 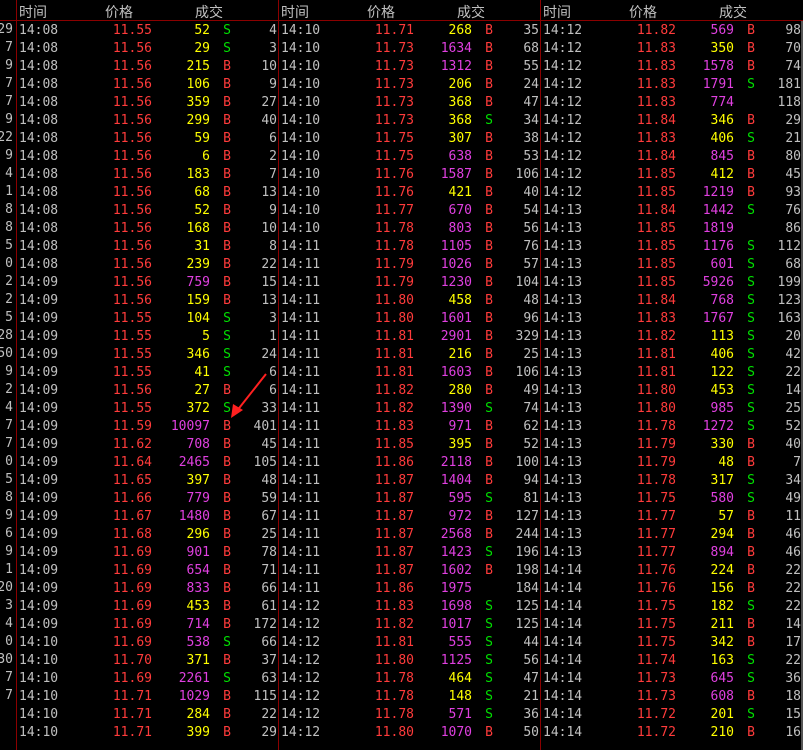 What do you see at coordinates (531, 390) in the screenshot?
I see `tick-count: 49` at bounding box center [531, 390].